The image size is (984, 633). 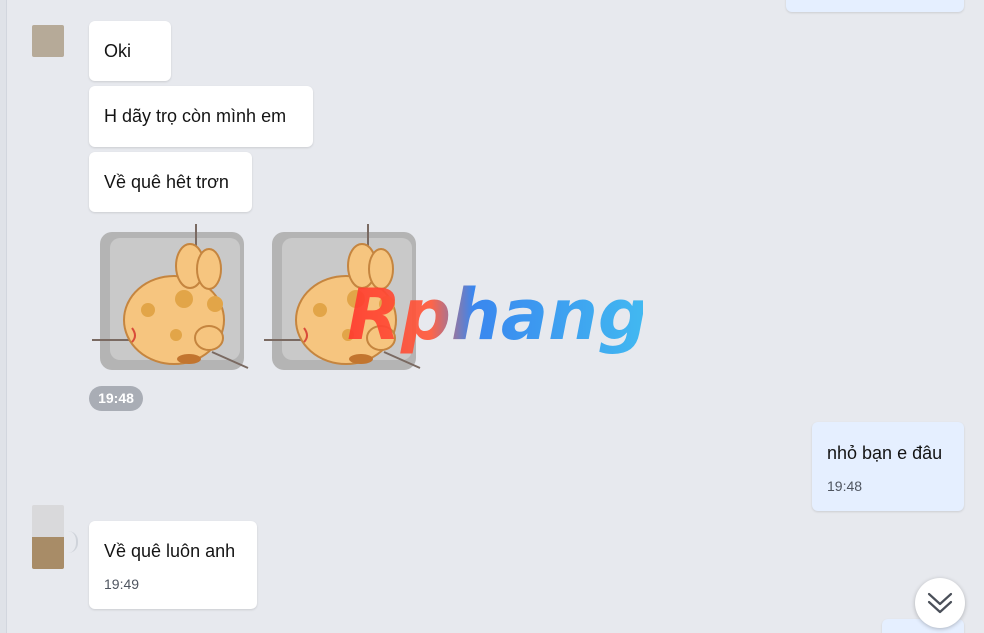 I want to click on incoming-message-bubble: Về quê hêt trơn, so click(x=170, y=182).